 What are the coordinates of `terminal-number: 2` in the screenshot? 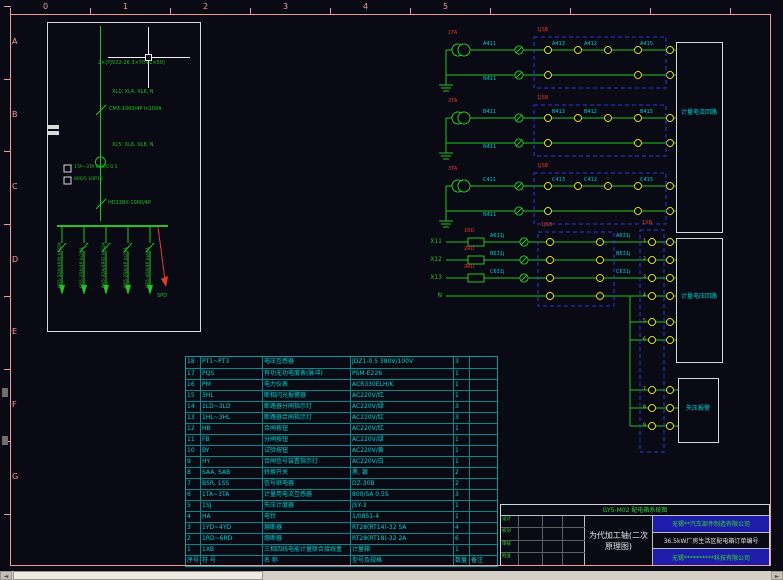 It's located at (644, 259).